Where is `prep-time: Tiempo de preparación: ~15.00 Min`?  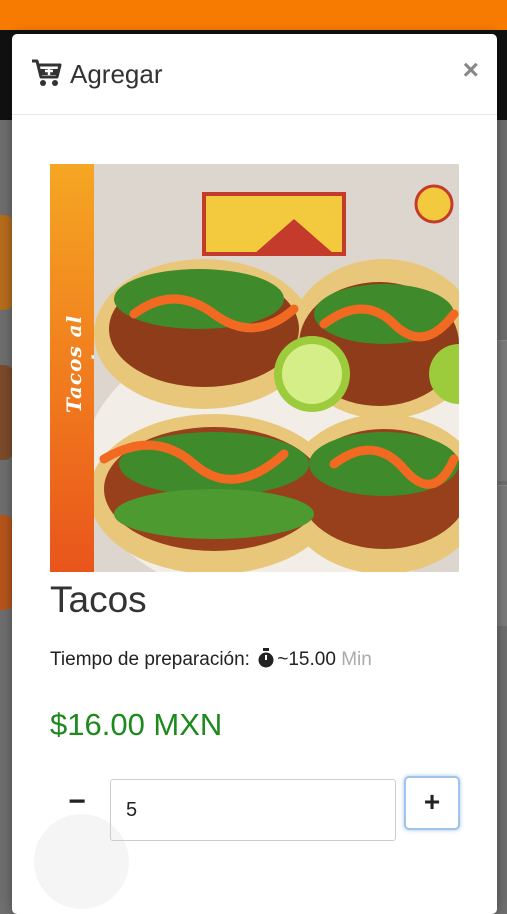
prep-time: Tiempo de preparación: ~15.00 Min is located at coordinates (211, 659).